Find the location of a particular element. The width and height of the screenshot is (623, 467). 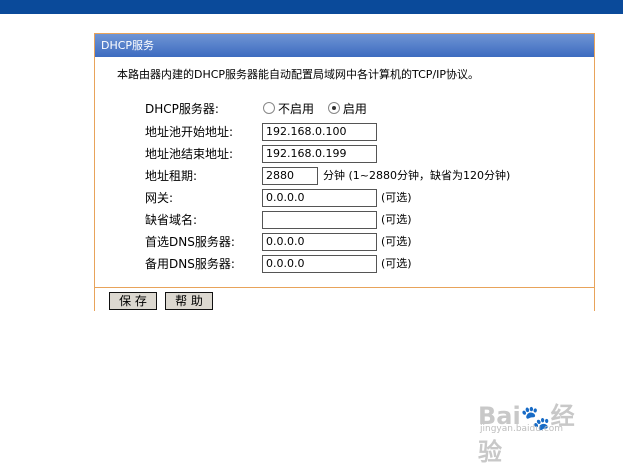

secondary-dns-label: 备用DNS服务器: is located at coordinates (190, 264).